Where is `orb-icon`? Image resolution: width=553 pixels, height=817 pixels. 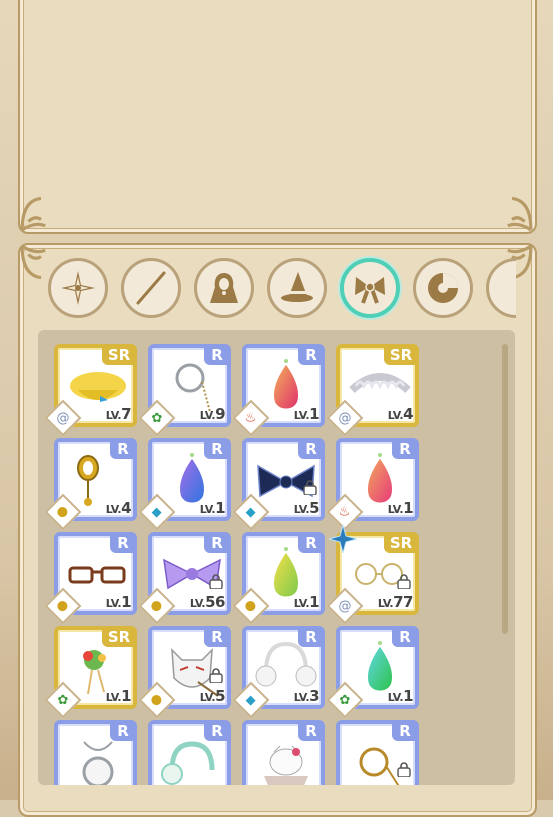
orb-icon is located at coordinates (443, 288).